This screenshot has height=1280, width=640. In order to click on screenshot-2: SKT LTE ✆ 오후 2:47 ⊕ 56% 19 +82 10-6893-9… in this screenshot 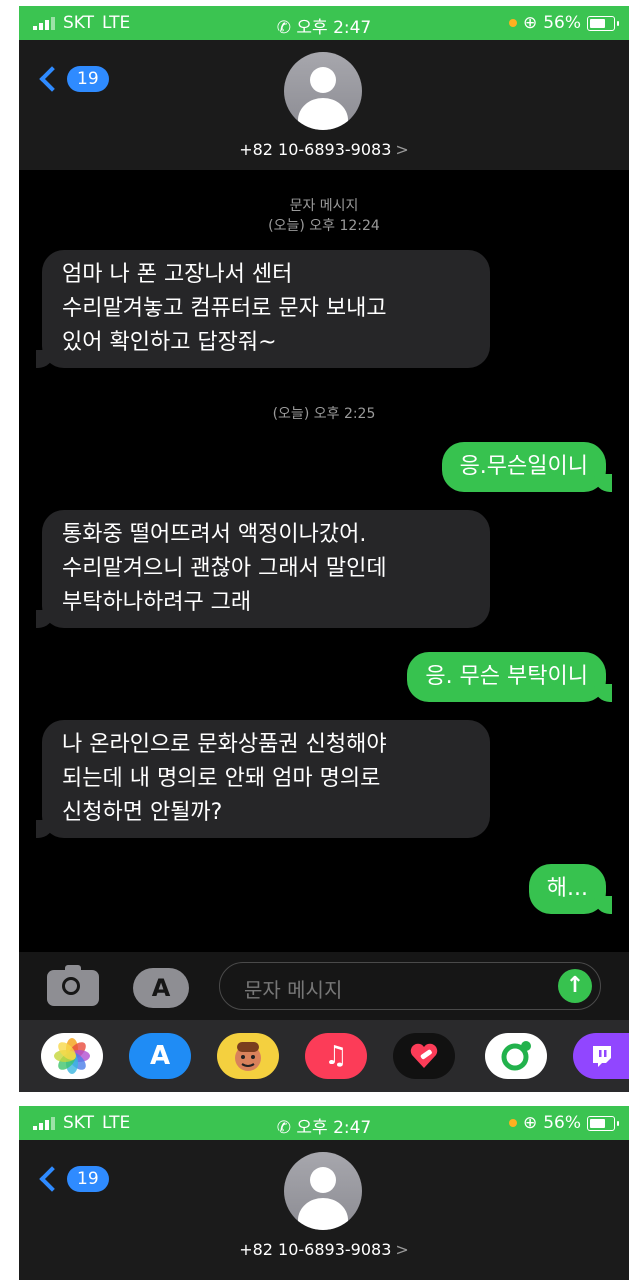, I will do `click(324, 1193)`.